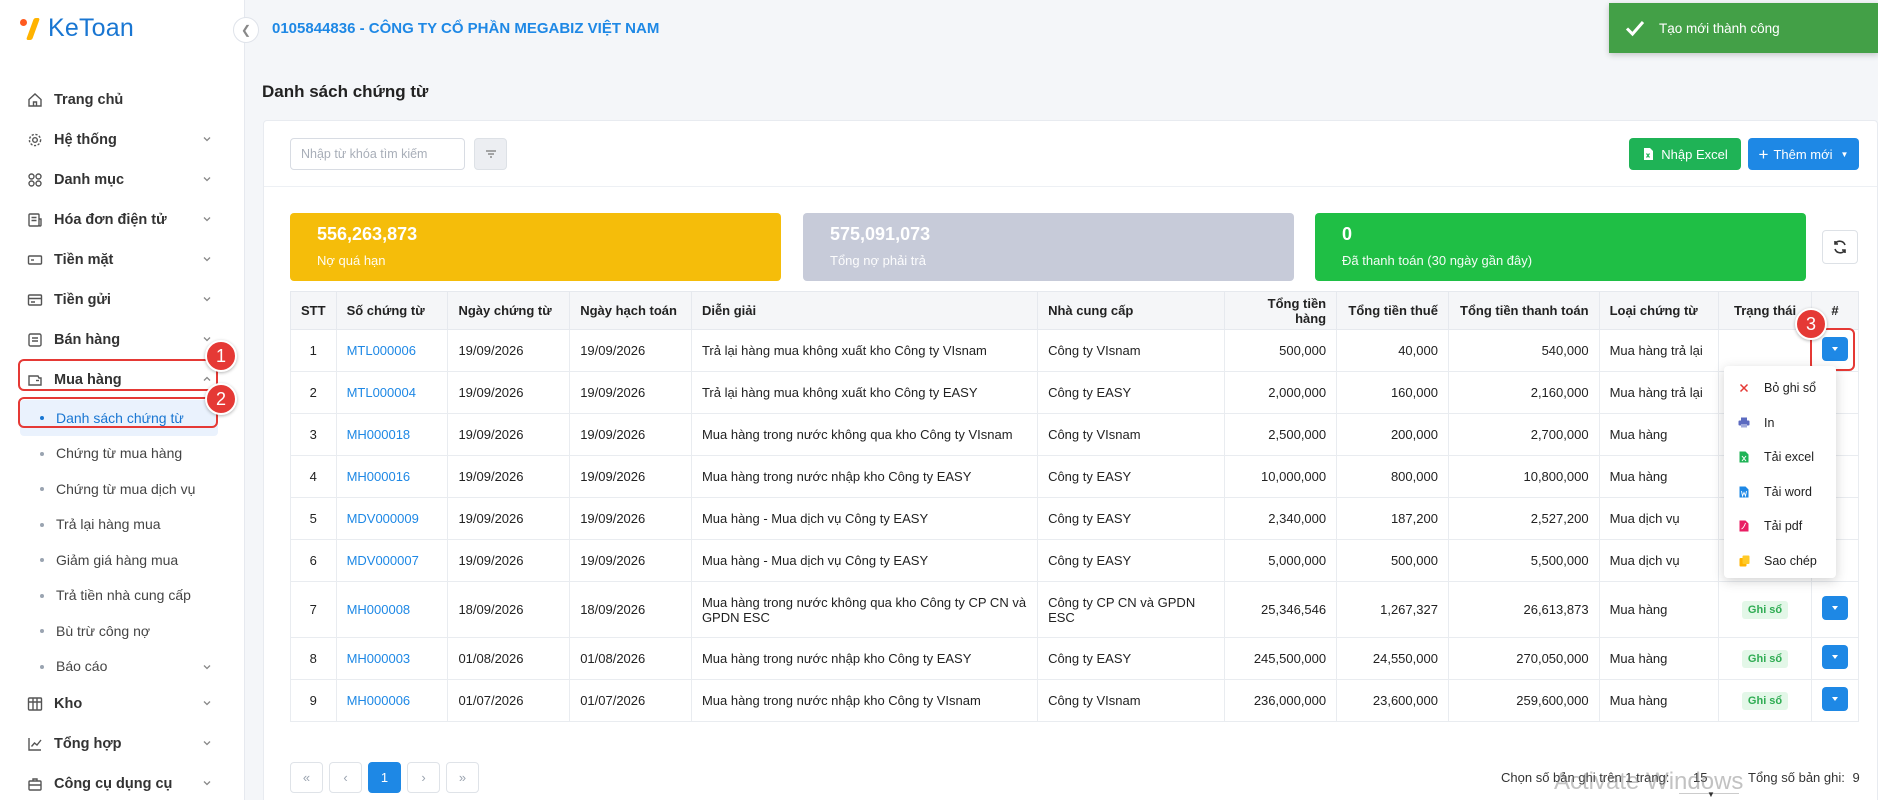 The image size is (1878, 800). What do you see at coordinates (345, 777) in the screenshot?
I see `prev-page-button: ‹` at bounding box center [345, 777].